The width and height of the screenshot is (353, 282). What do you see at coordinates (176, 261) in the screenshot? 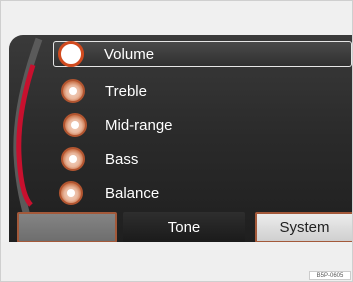
I see `bottom-band` at bounding box center [176, 261].